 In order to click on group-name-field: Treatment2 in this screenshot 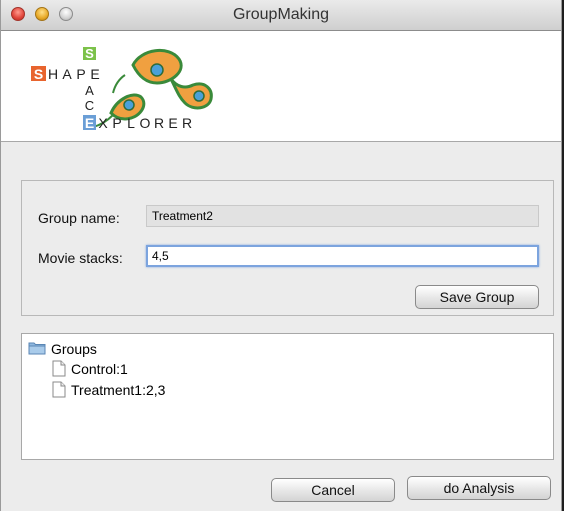, I will do `click(342, 216)`.